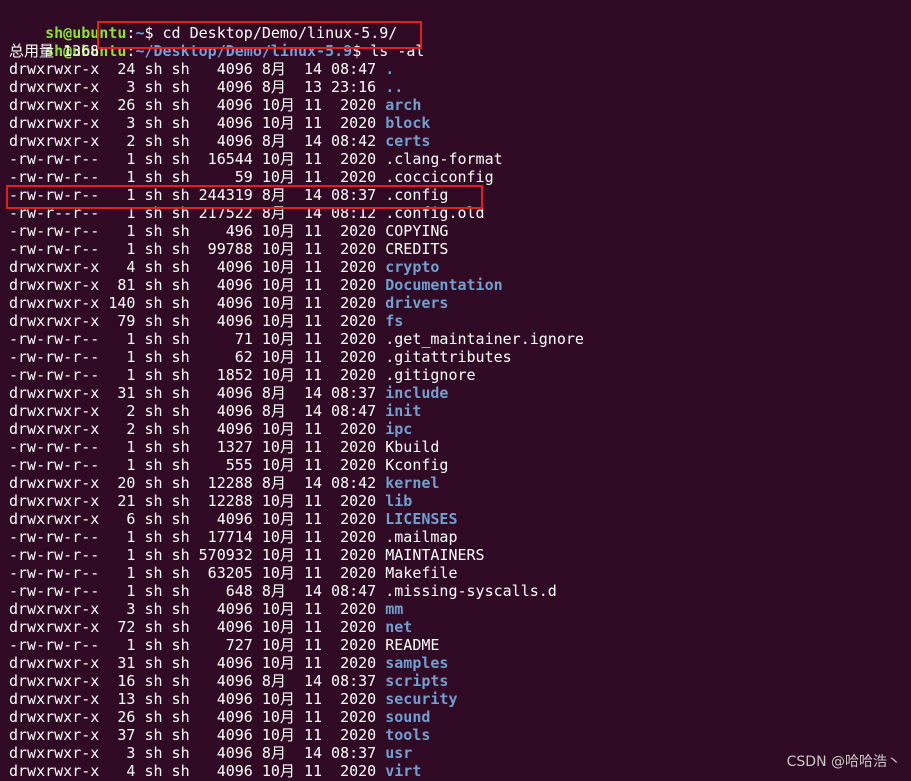 Image resolution: width=911 pixels, height=781 pixels. I want to click on listing-row: drwxrwxr-x 4 sh sh 4096 10月 11 2020 virt, so click(215, 771).